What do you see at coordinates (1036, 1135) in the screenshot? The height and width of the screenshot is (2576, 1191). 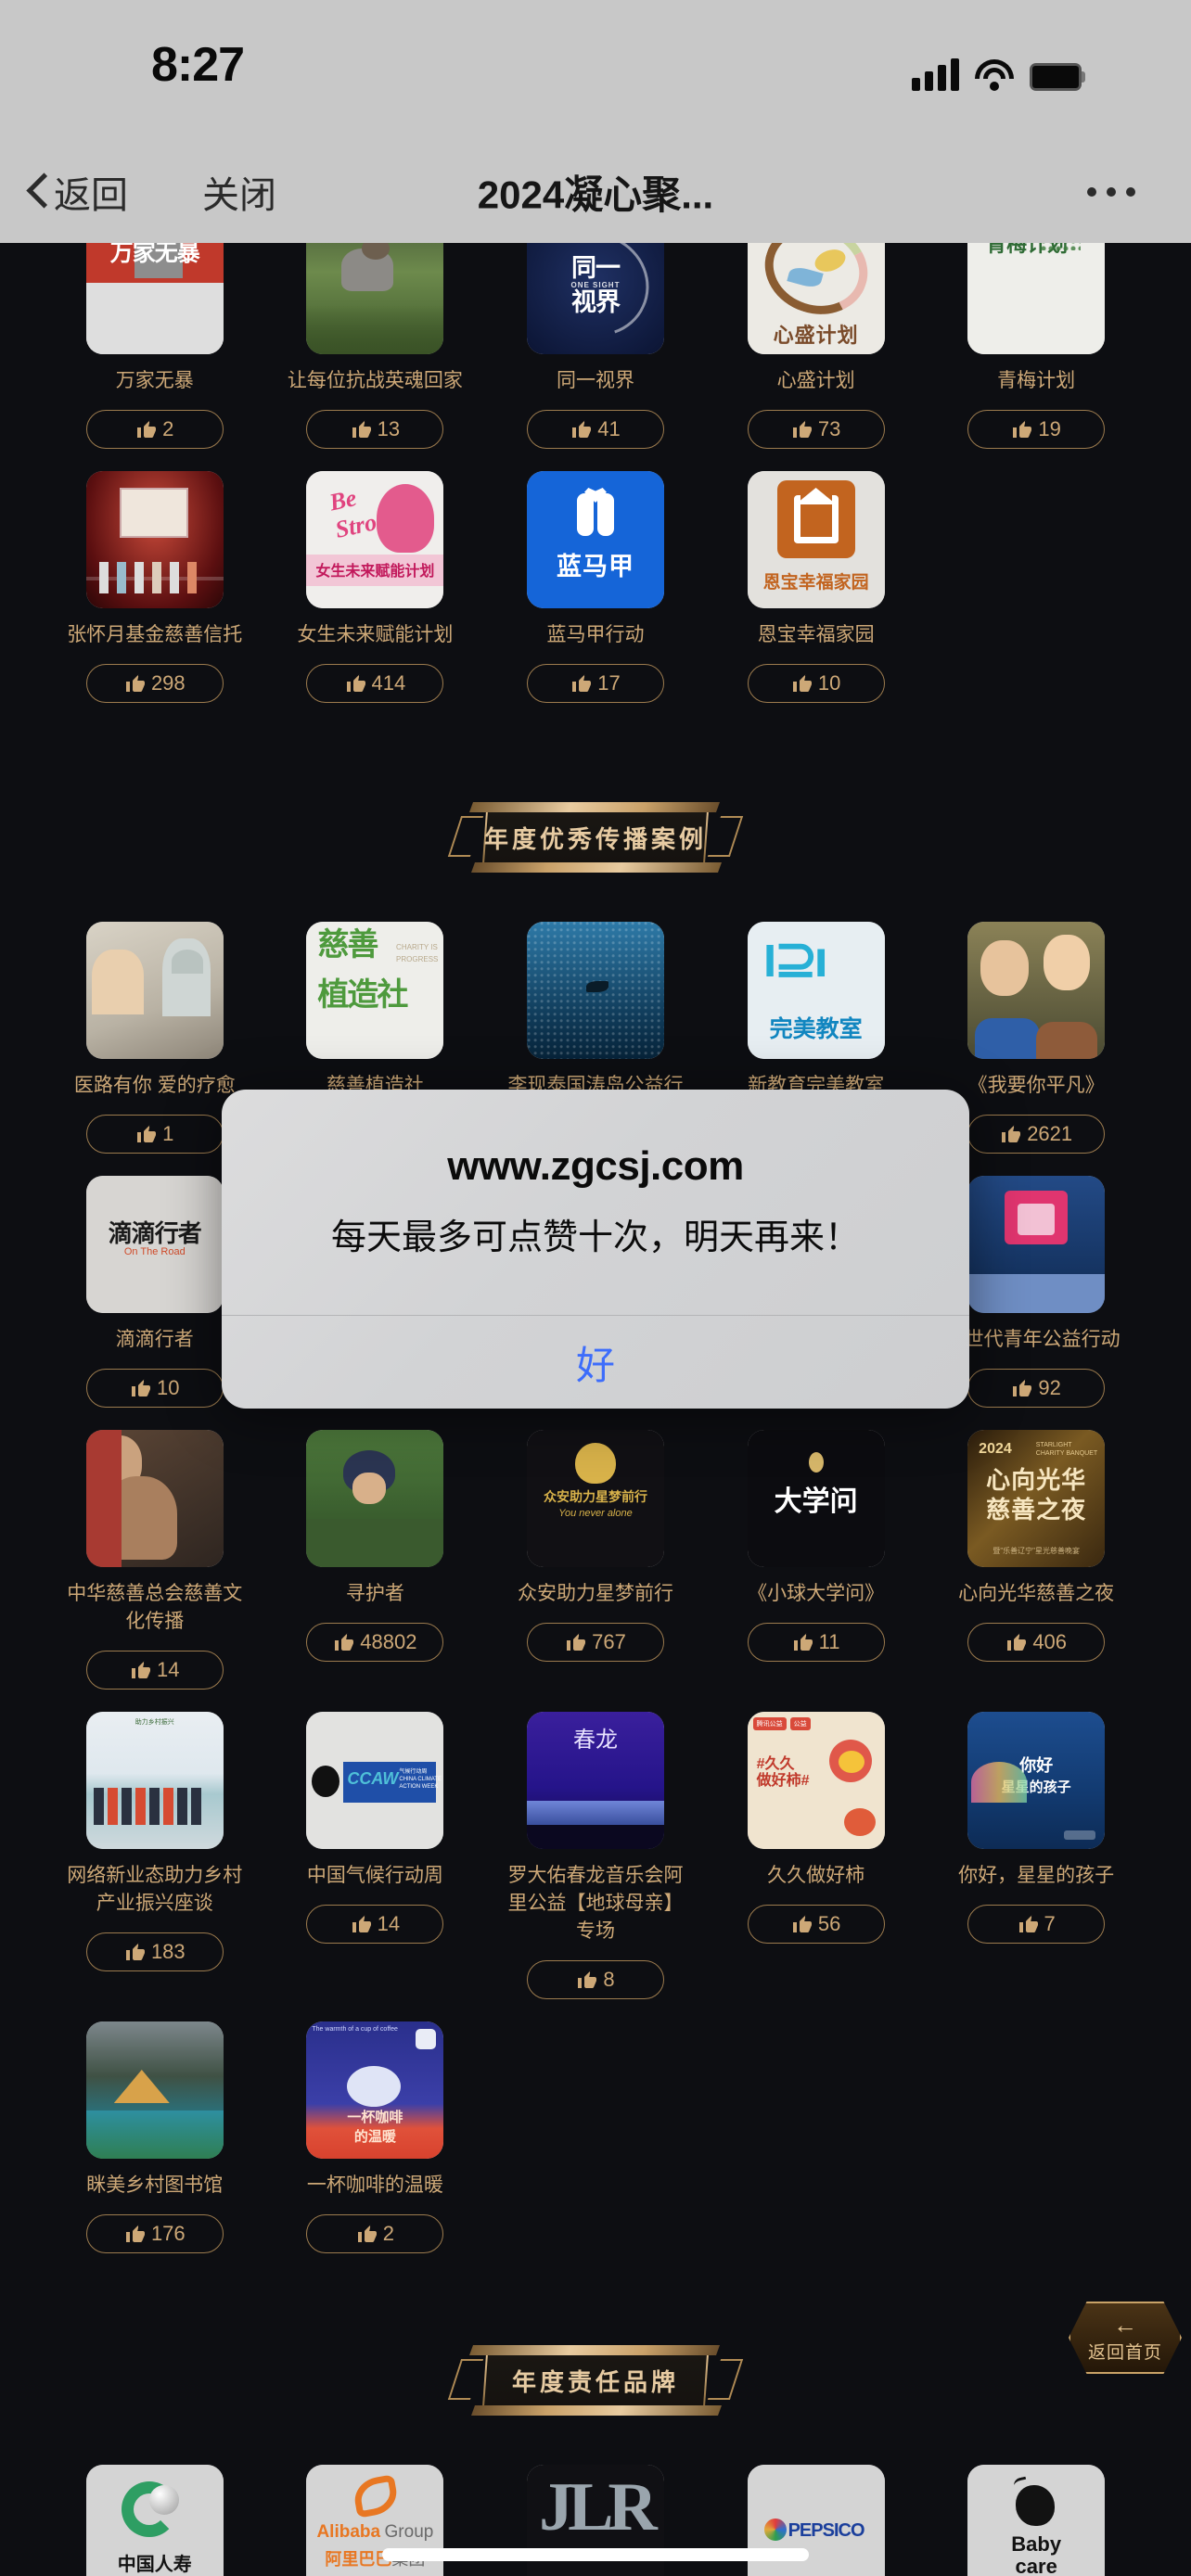 I see `like-button: 2621` at bounding box center [1036, 1135].